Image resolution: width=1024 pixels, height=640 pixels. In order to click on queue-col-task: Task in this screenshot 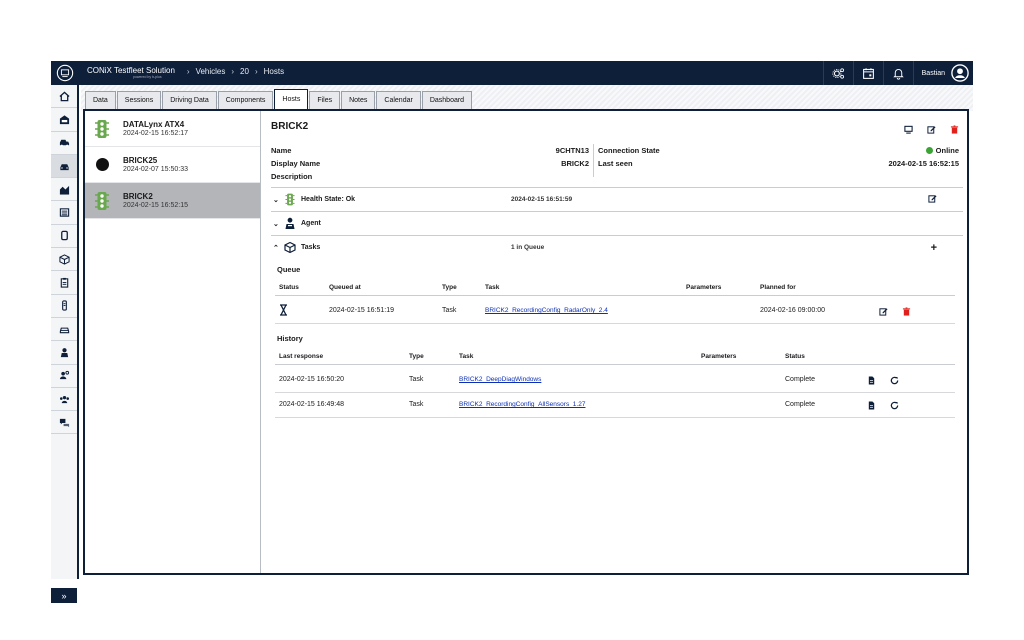, I will do `click(492, 287)`.